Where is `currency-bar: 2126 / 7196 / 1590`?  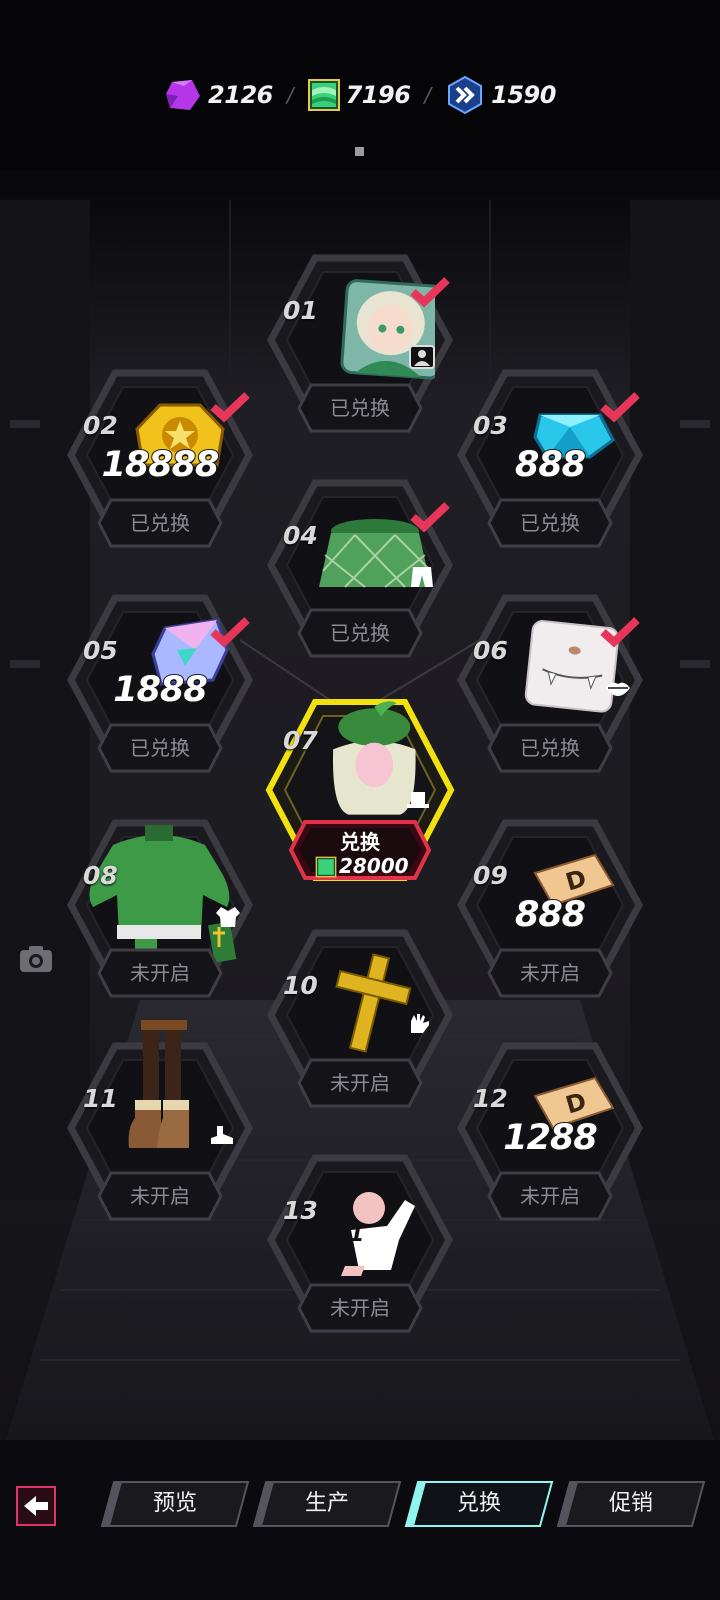
currency-bar: 2126 / 7196 / 1590 is located at coordinates (360, 95).